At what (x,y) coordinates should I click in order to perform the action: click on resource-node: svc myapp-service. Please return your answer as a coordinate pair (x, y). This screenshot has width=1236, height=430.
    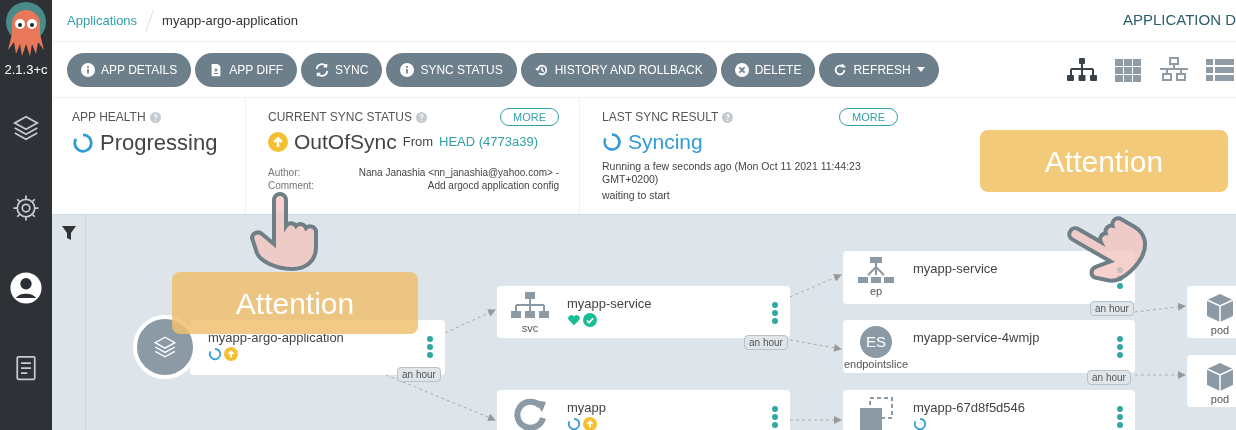
    Looking at the image, I should click on (643, 312).